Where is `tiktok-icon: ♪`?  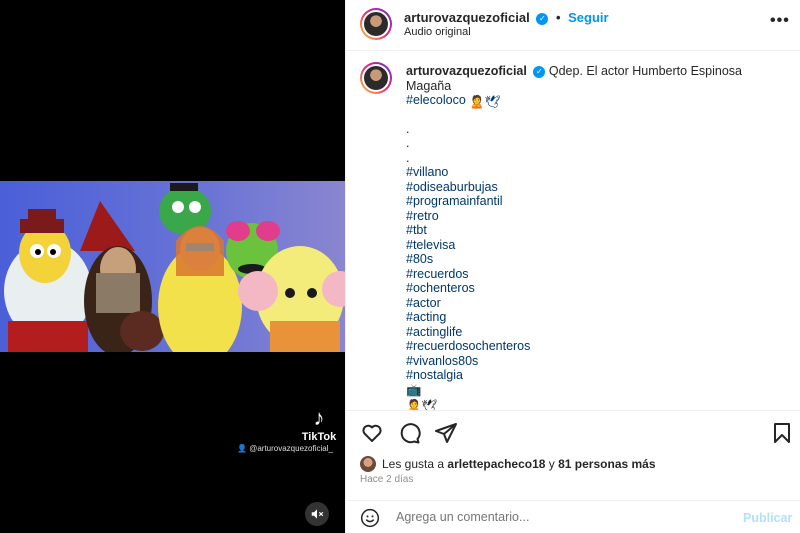 tiktok-icon: ♪ is located at coordinates (319, 417).